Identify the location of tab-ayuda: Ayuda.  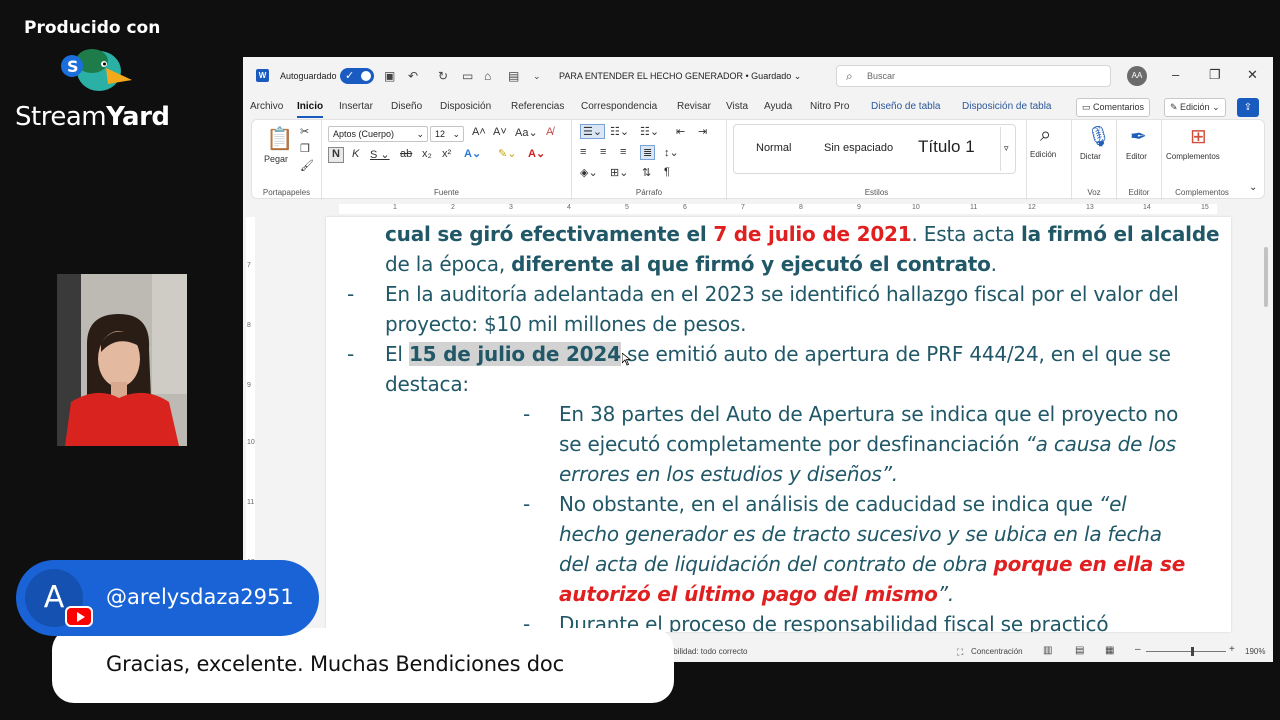
(778, 106).